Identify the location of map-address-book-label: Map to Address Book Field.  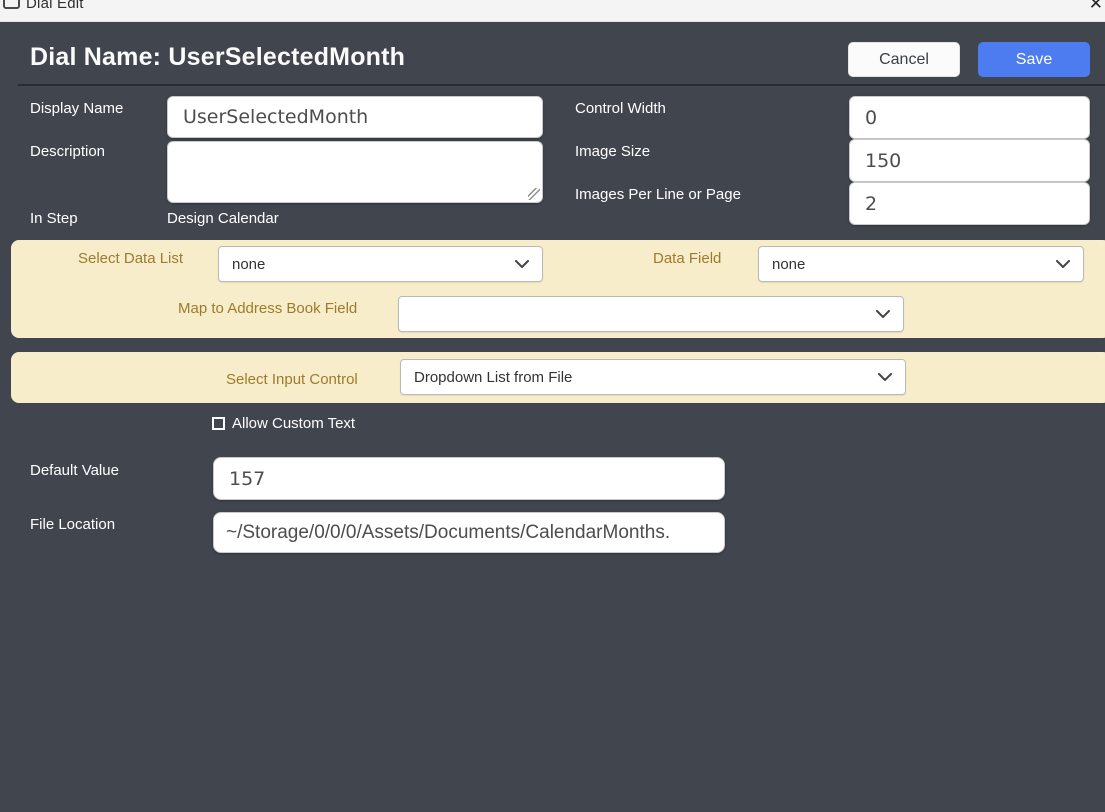
(268, 308).